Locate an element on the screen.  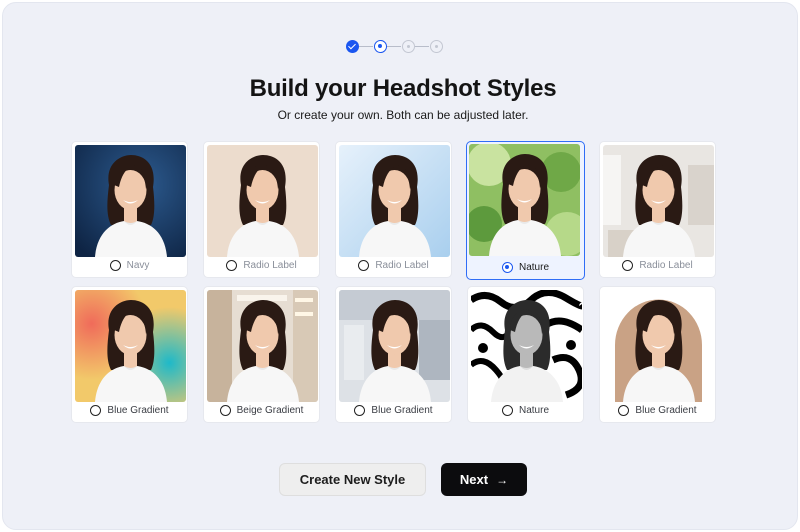
headshot-photo-hallway is located at coordinates (262, 346).